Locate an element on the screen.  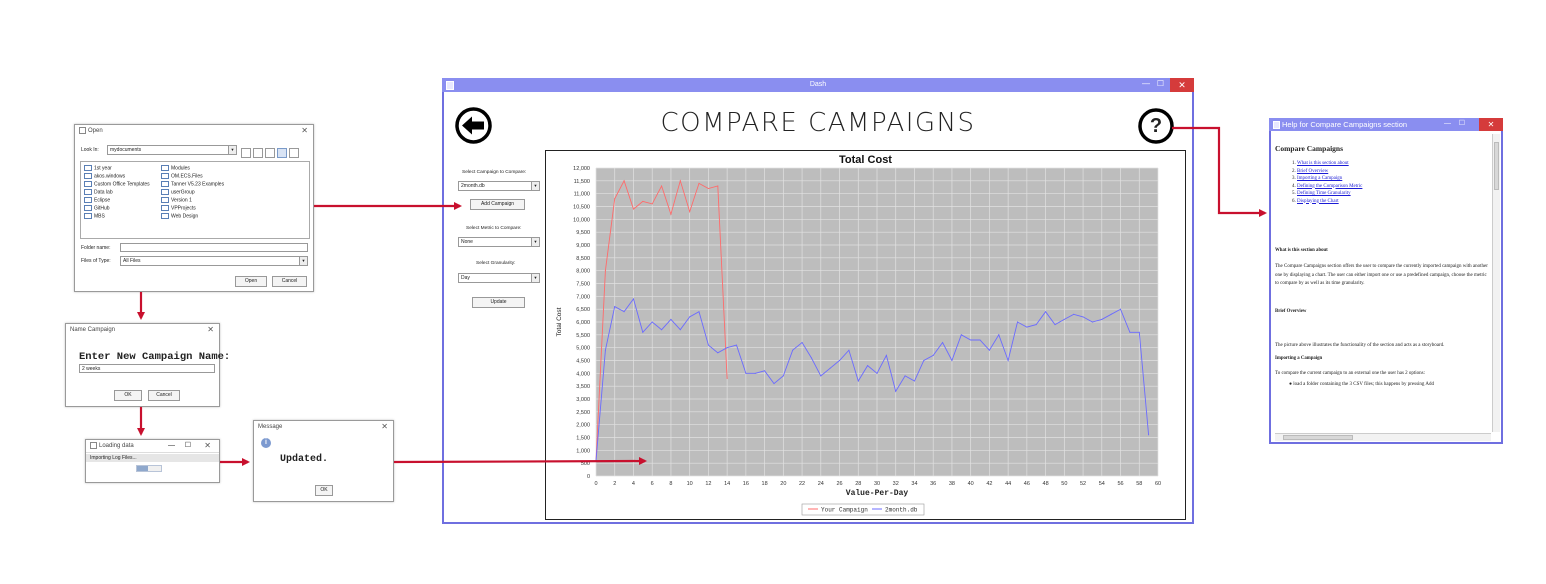
look-in-value: mydocuments is located at coordinates (126, 150).